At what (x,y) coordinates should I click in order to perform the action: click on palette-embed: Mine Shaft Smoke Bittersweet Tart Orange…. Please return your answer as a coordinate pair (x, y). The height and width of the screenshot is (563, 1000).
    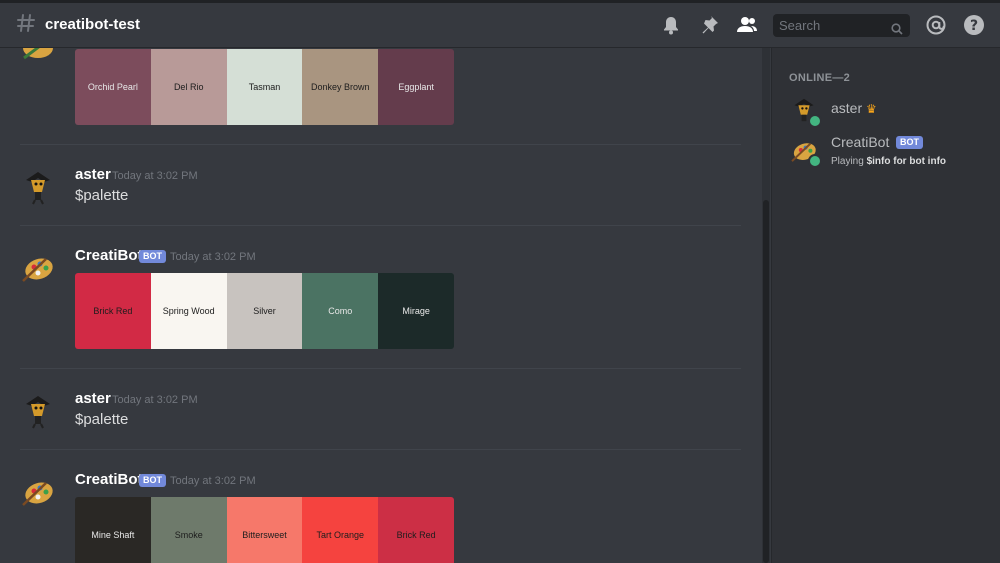
    Looking at the image, I should click on (264, 530).